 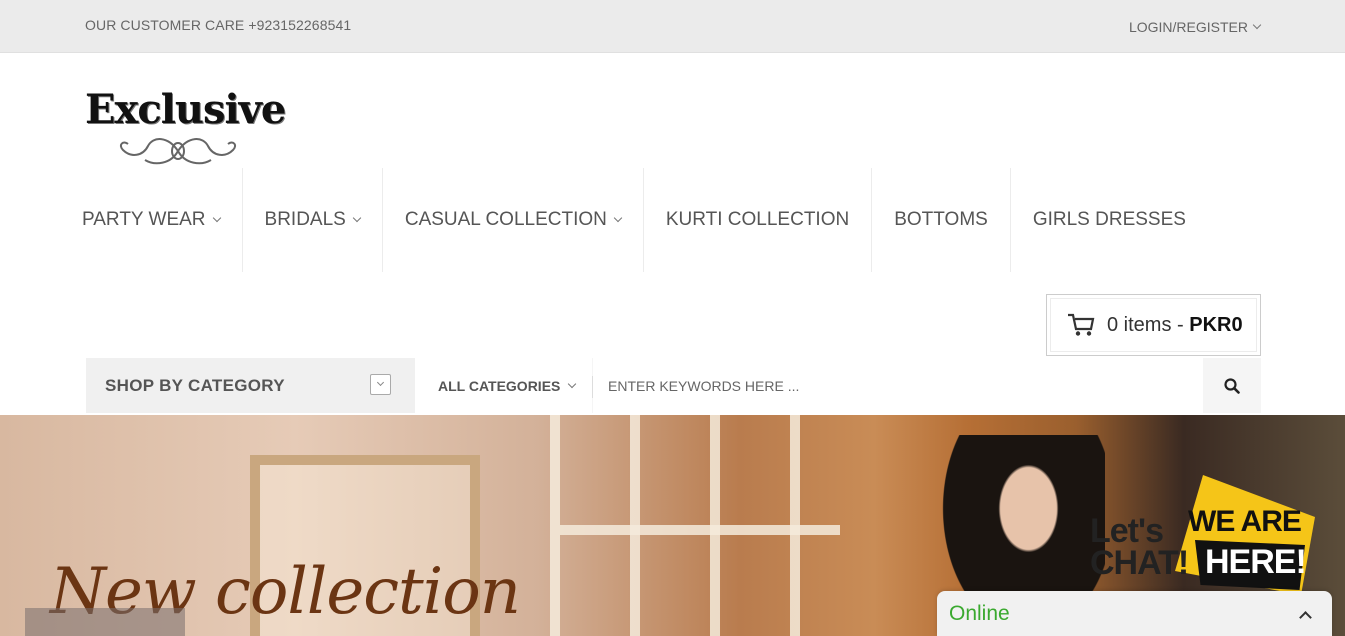 I want to click on nav-item-label: BRIDALS, so click(x=305, y=219).